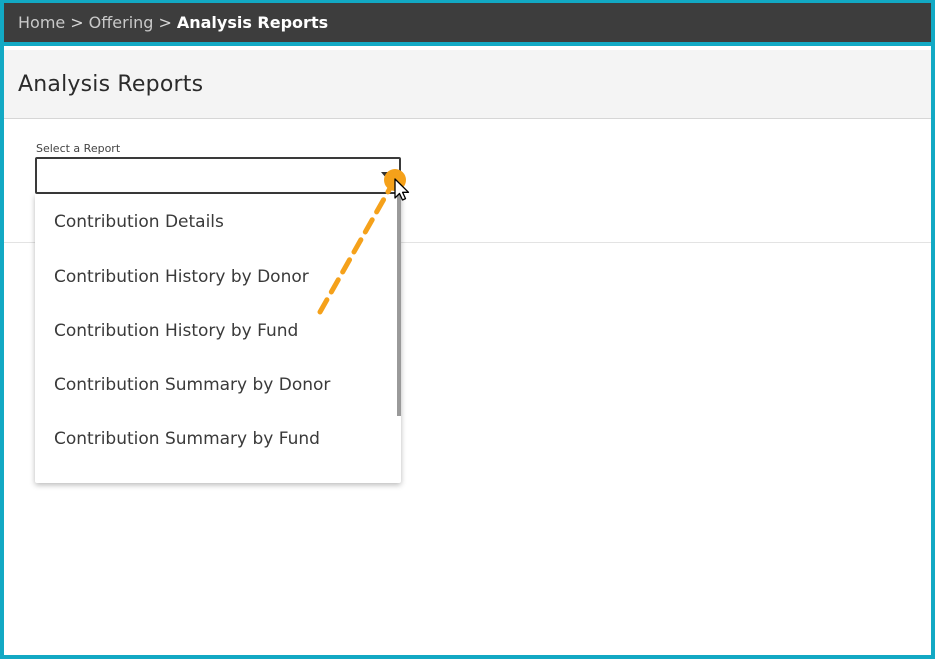  Describe the element at coordinates (252, 22) in the screenshot. I see `breadcrumb-current: Analysis Reports` at that location.